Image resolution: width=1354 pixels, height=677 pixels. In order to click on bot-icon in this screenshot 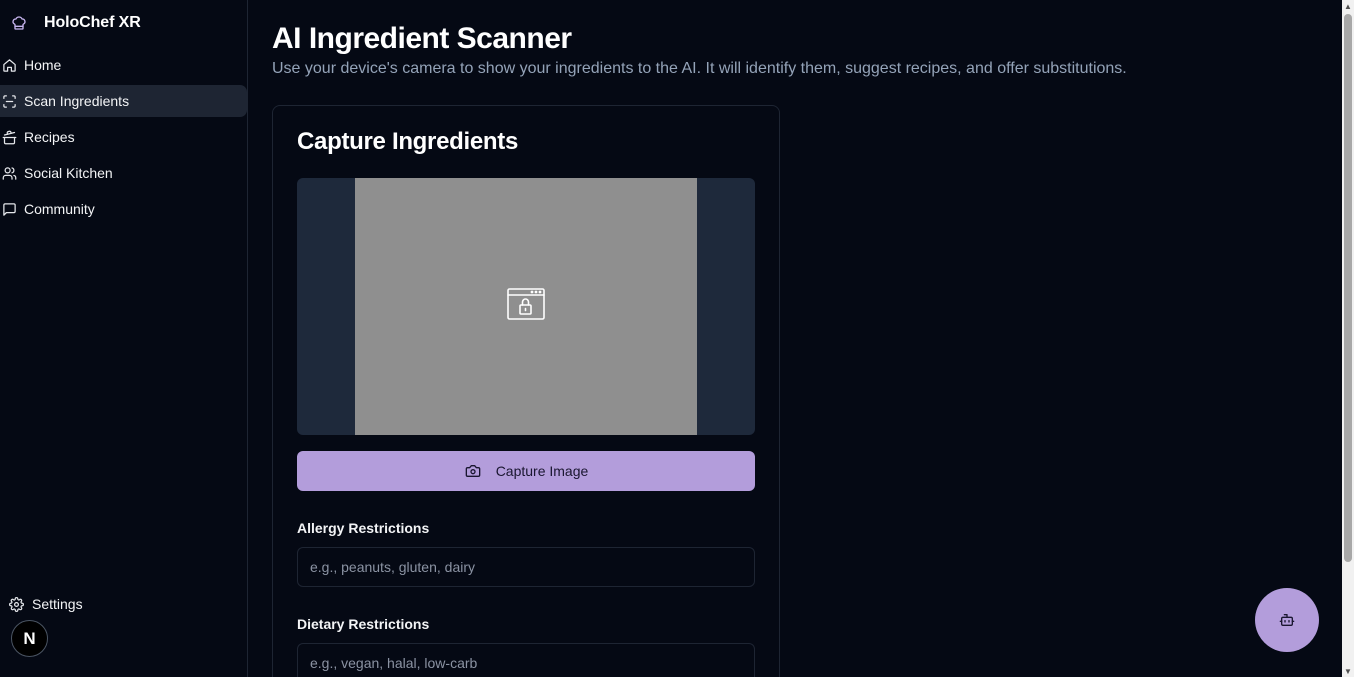, I will do `click(1287, 620)`.